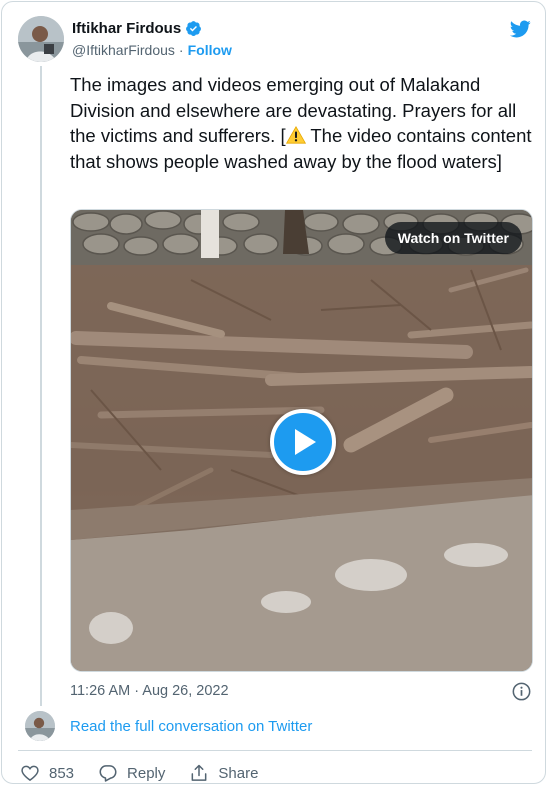  I want to click on play-icon, so click(305, 442).